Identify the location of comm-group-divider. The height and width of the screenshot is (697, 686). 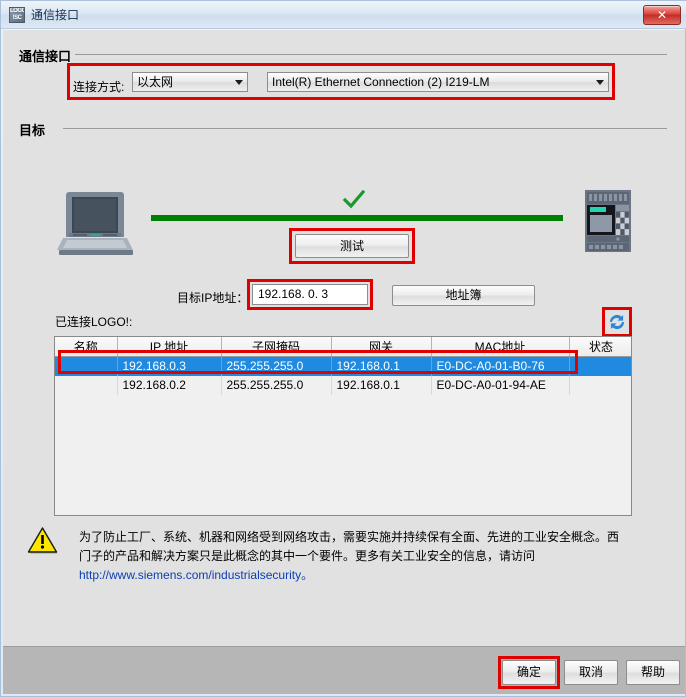
(371, 54).